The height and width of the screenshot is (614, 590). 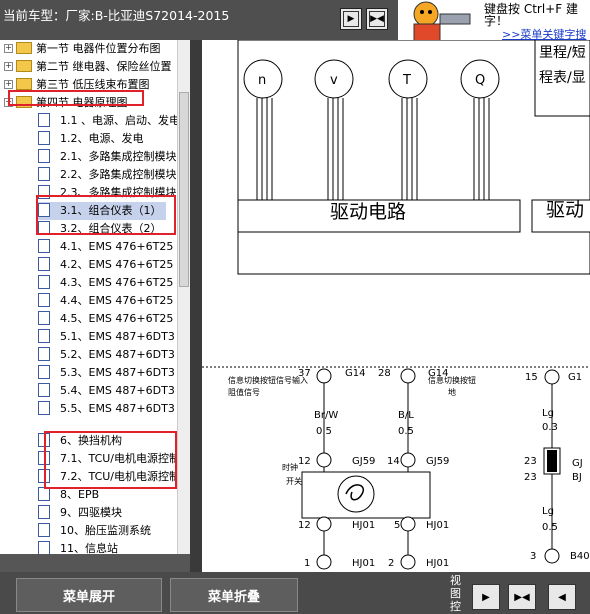 I want to click on switch-label: 开关, so click(x=294, y=481).